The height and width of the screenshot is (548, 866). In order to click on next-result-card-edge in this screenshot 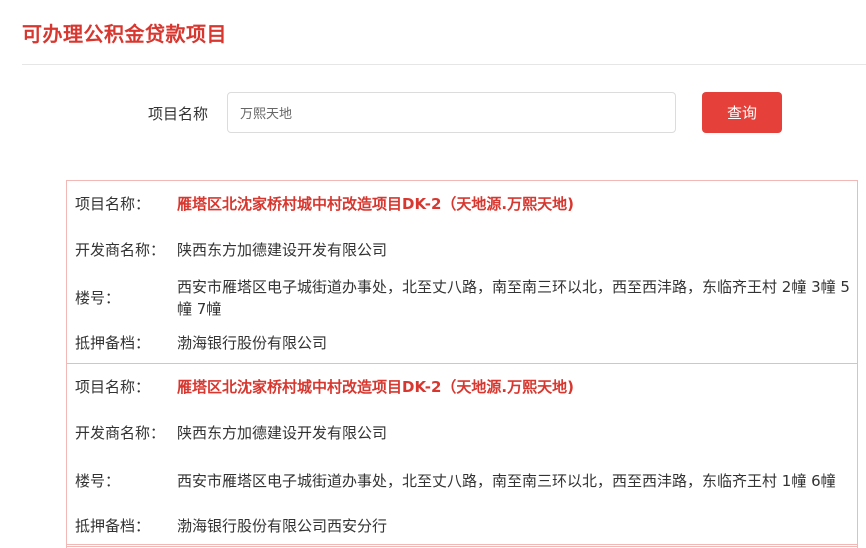, I will do `click(462, 546)`.